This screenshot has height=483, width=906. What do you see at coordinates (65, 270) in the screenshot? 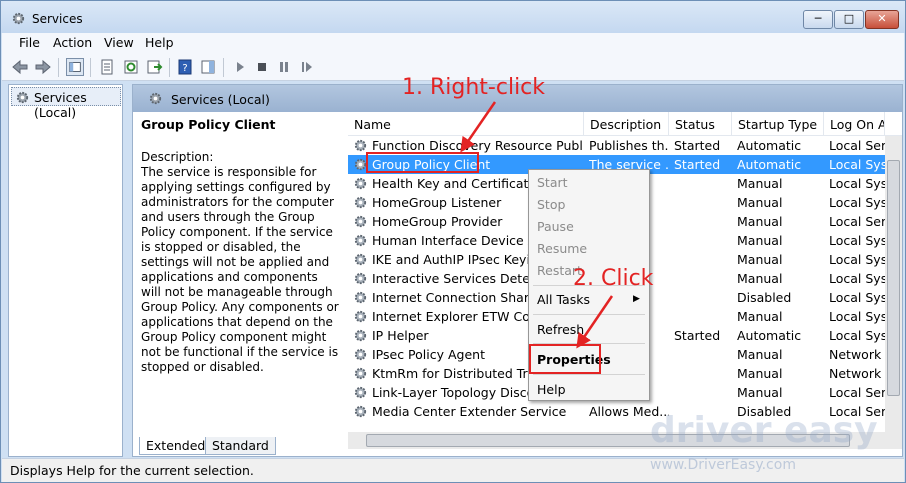
I see `console-tree: Services (Local)` at bounding box center [65, 270].